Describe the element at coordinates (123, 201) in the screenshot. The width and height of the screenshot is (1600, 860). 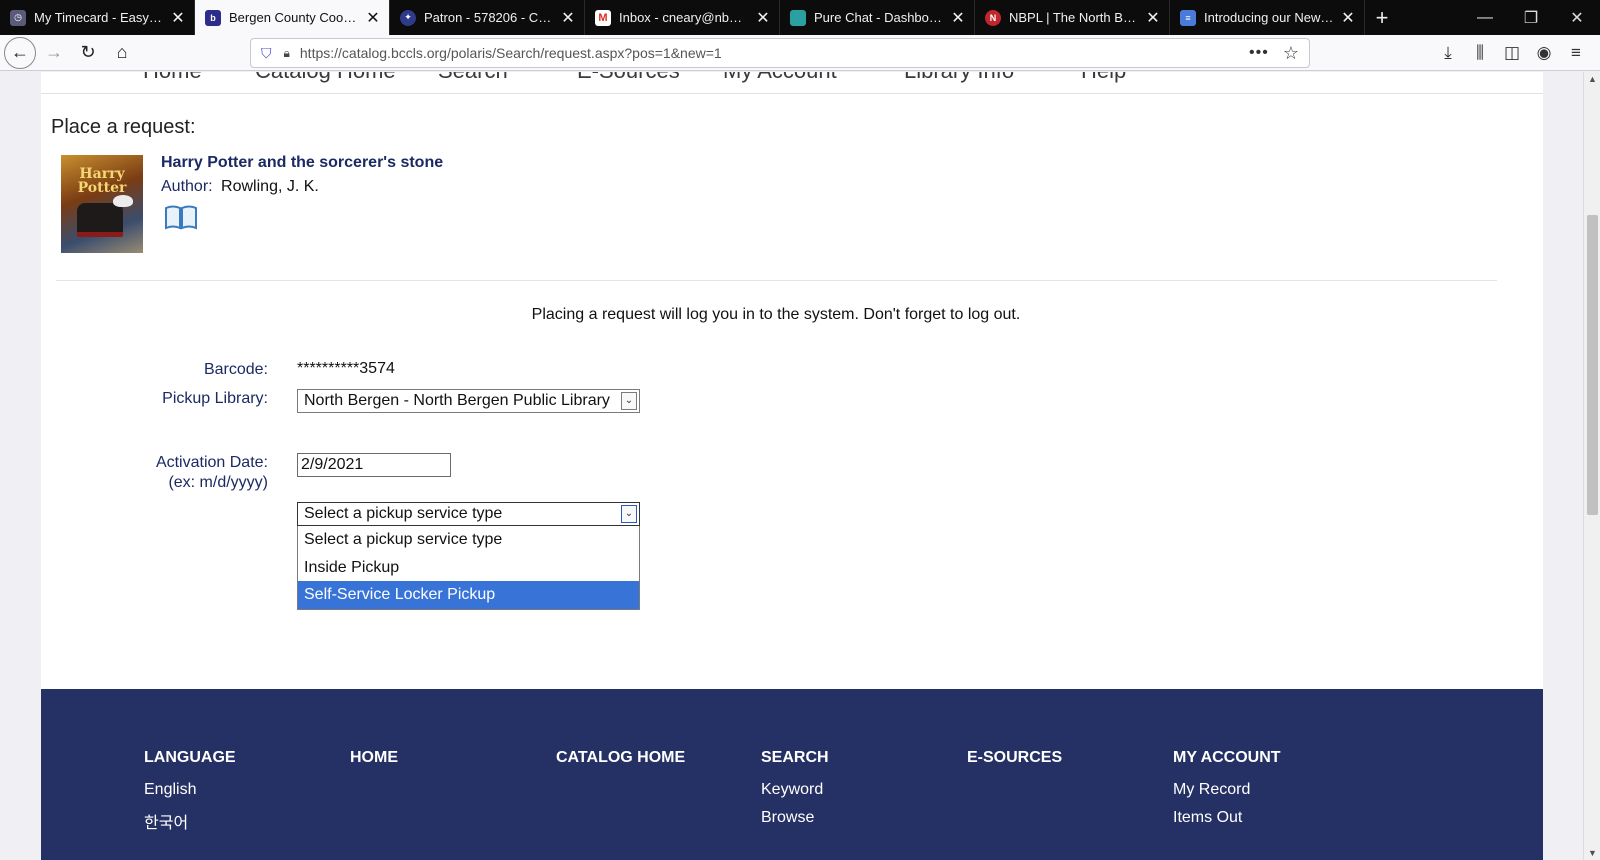
I see `cover-owl-art` at that location.